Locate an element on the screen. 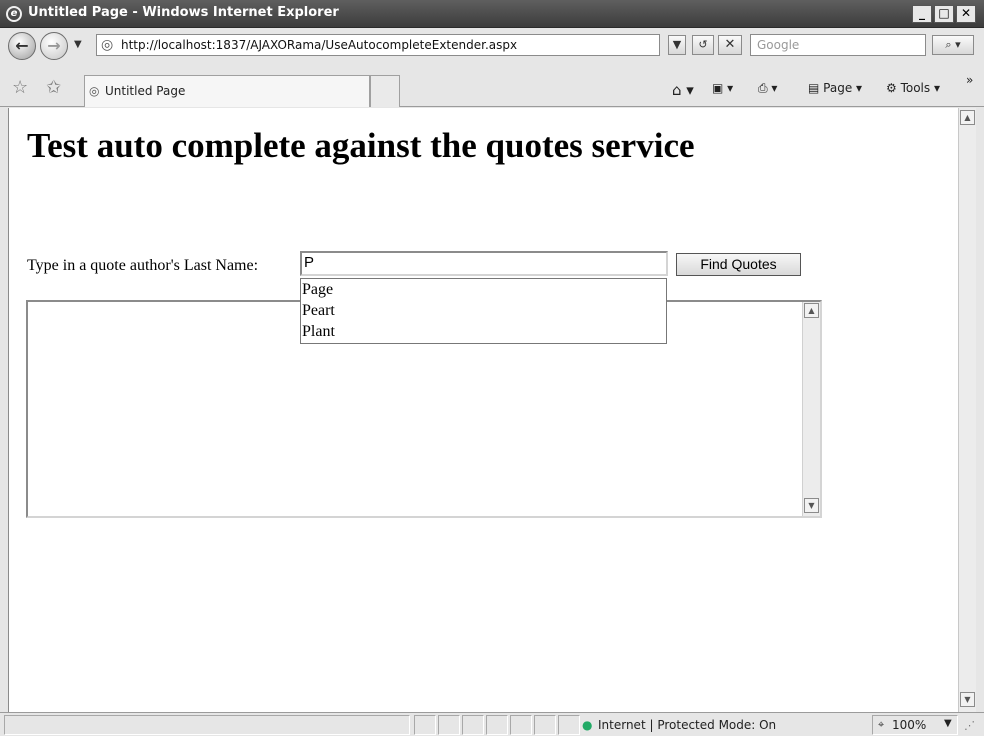 This screenshot has height=736, width=984. recent-pages-dropdown-icon: ▼ is located at coordinates (78, 44).